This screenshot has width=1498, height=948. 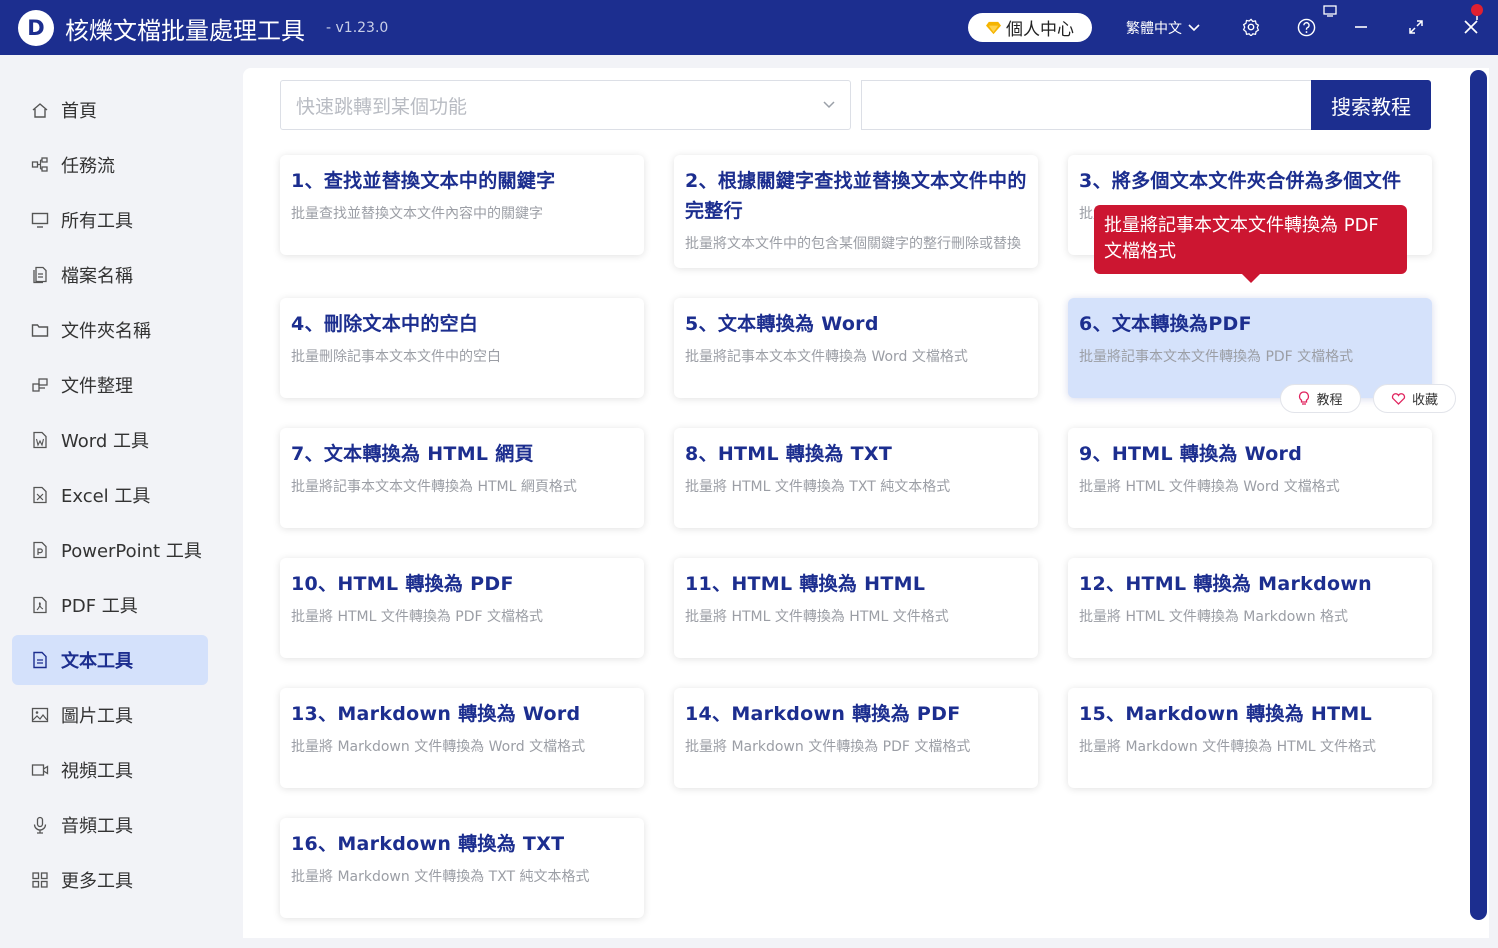 I want to click on tool-card-desc: 批量將 Markdown 文件轉換為 Word 文檔格式, so click(x=438, y=747).